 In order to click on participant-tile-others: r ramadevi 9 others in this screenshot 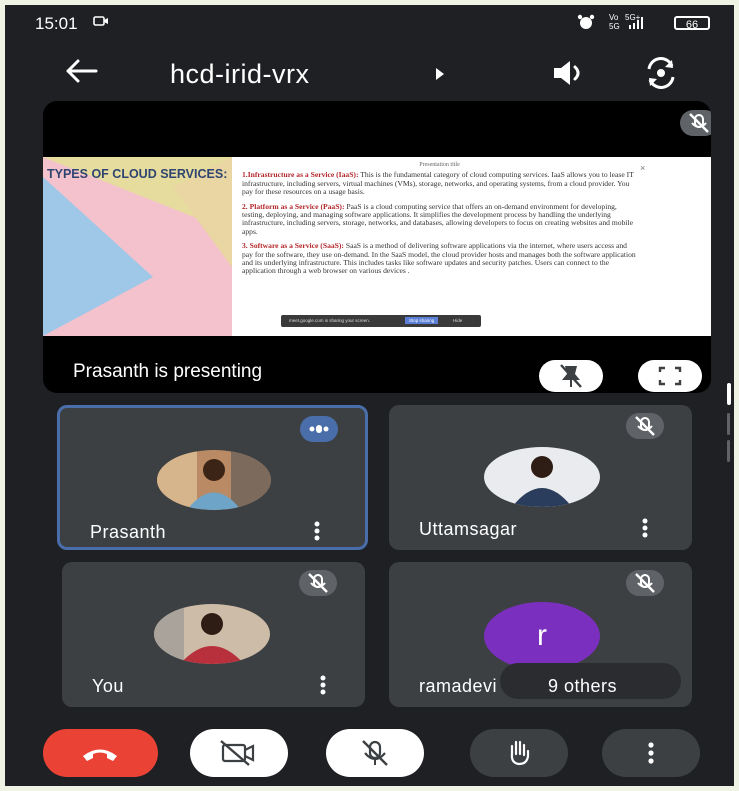, I will do `click(540, 634)`.